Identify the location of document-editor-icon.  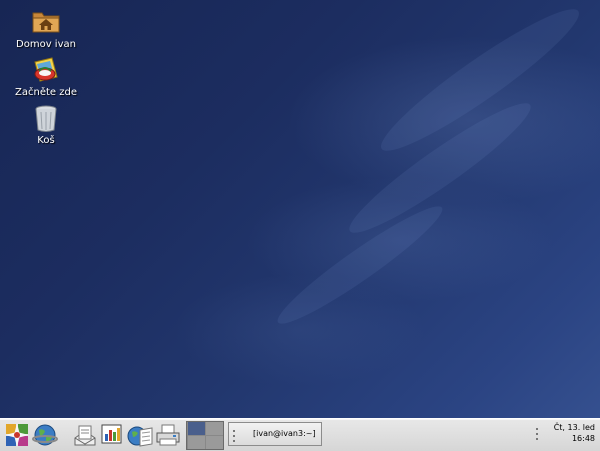
(140, 436).